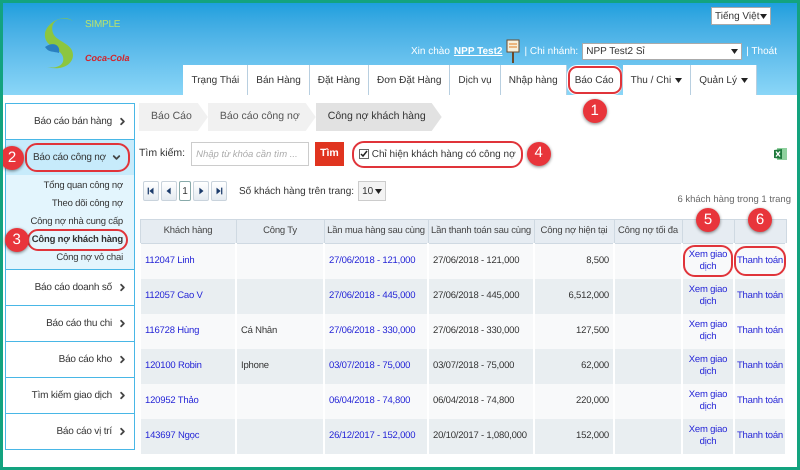 The height and width of the screenshot is (470, 800). Describe the element at coordinates (188, 232) in the screenshot. I see `column-header: Khách hàng` at that location.